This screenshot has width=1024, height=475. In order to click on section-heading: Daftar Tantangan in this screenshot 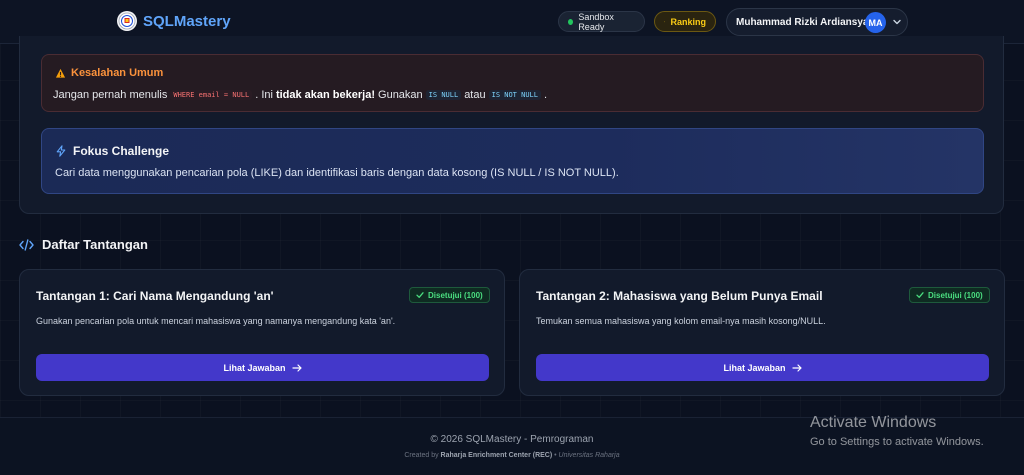, I will do `click(83, 244)`.